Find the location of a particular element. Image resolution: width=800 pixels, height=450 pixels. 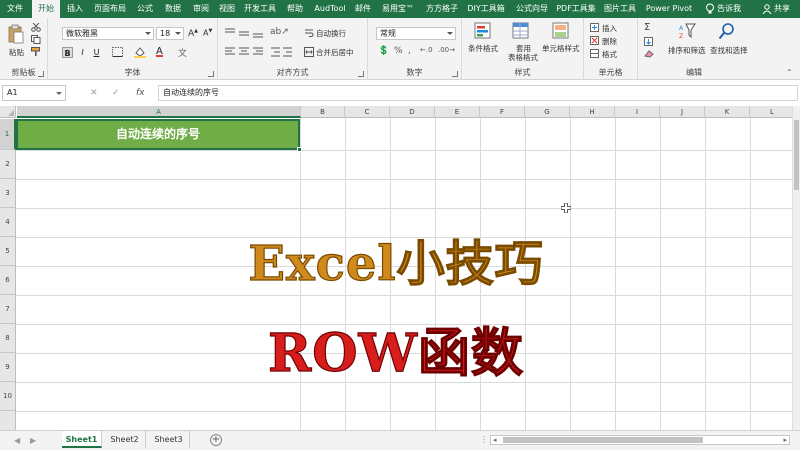

italic-button: I is located at coordinates (82, 52).